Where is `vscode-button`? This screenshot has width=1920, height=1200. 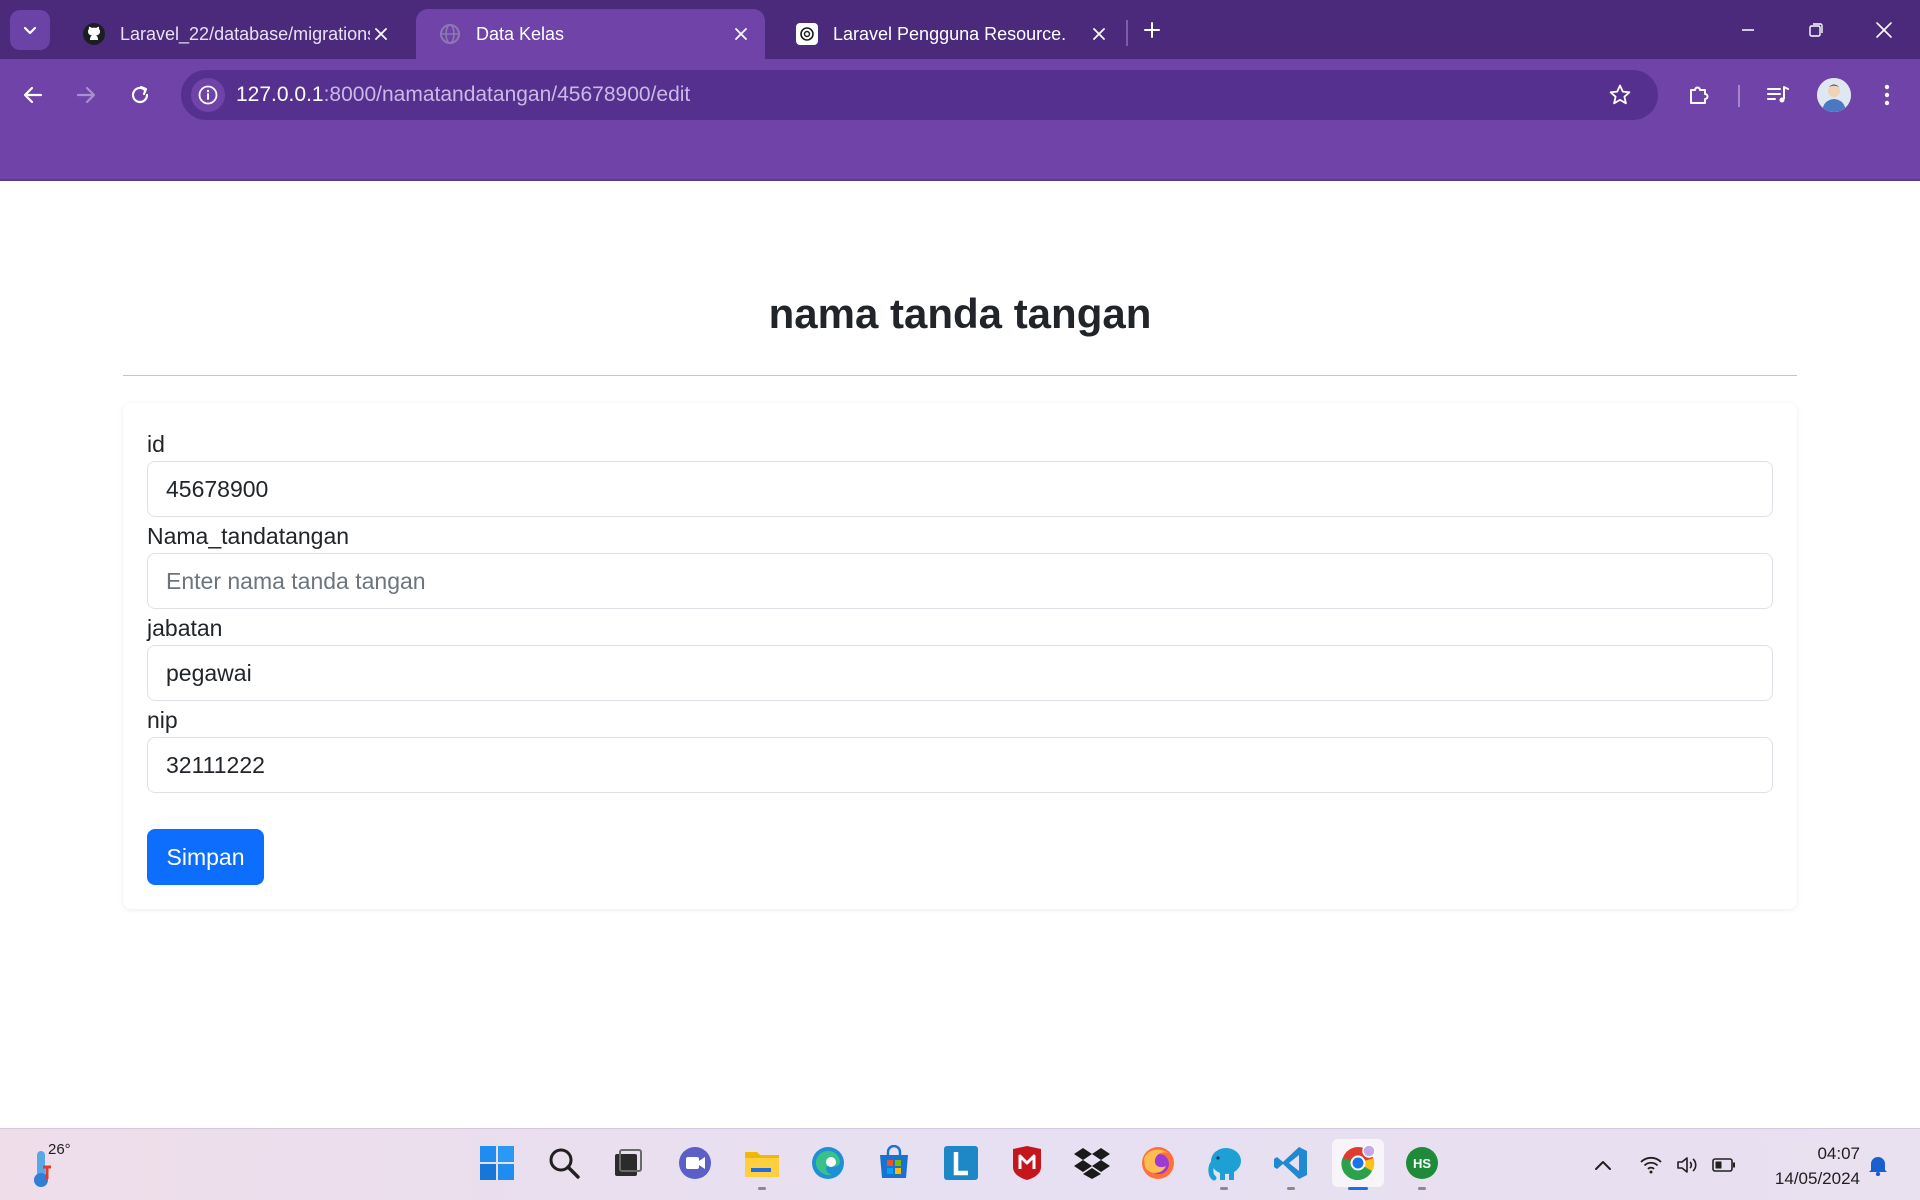
vscode-button is located at coordinates (1291, 1164).